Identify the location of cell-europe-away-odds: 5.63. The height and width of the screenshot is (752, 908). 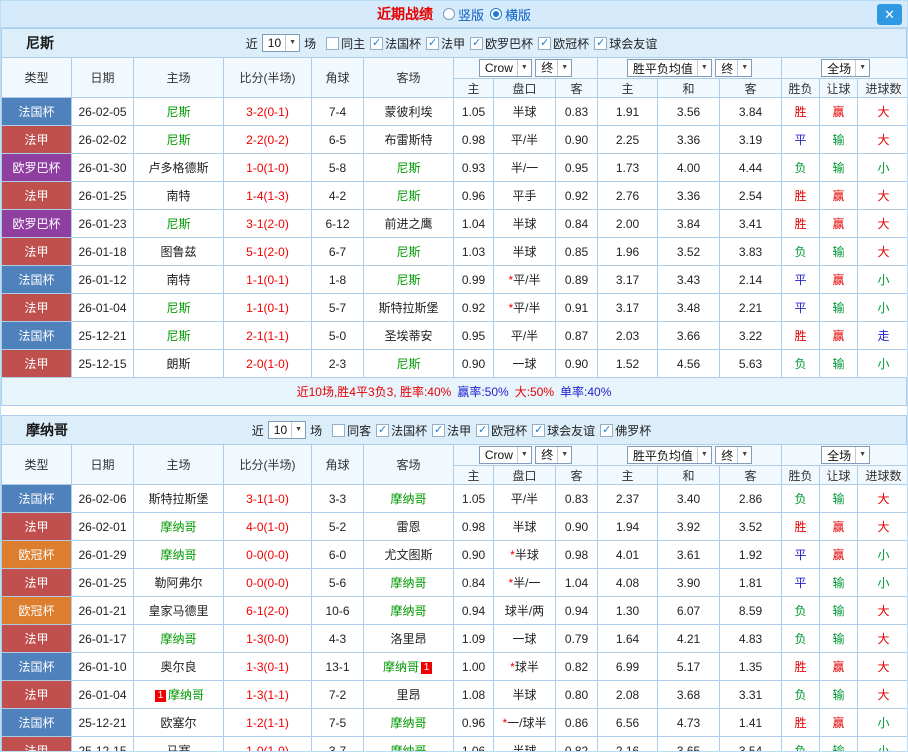
(751, 363).